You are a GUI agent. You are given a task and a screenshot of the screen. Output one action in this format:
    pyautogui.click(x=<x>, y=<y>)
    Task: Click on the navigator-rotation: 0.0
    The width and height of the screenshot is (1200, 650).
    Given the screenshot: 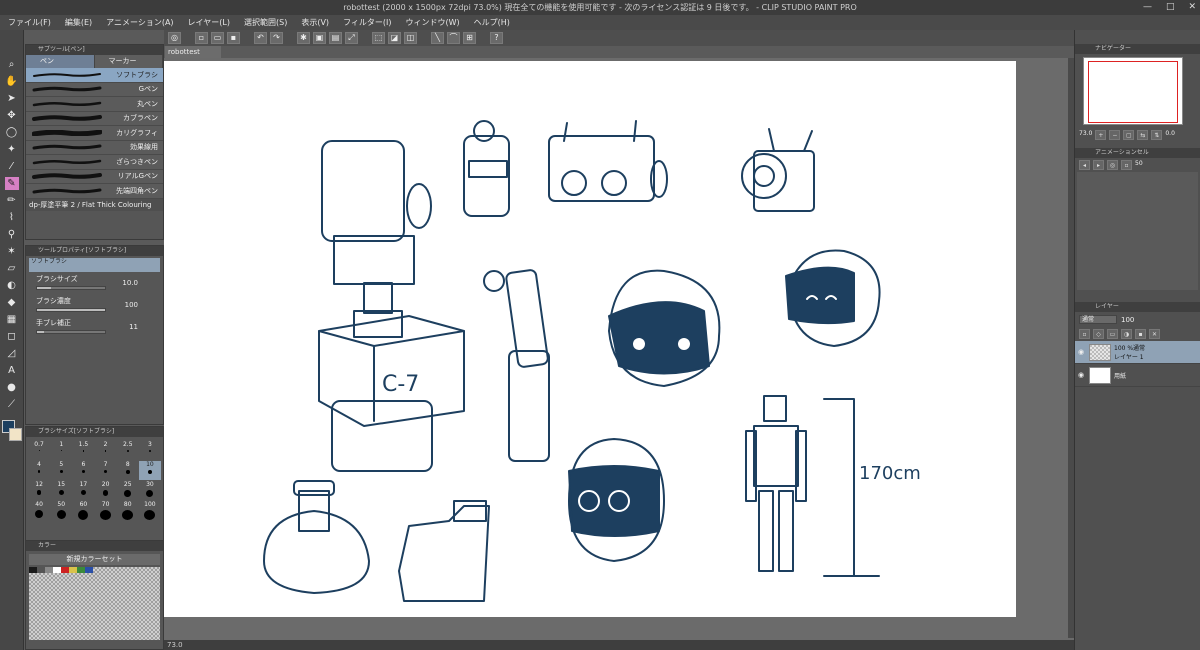 What is the action you would take?
    pyautogui.click(x=1170, y=135)
    